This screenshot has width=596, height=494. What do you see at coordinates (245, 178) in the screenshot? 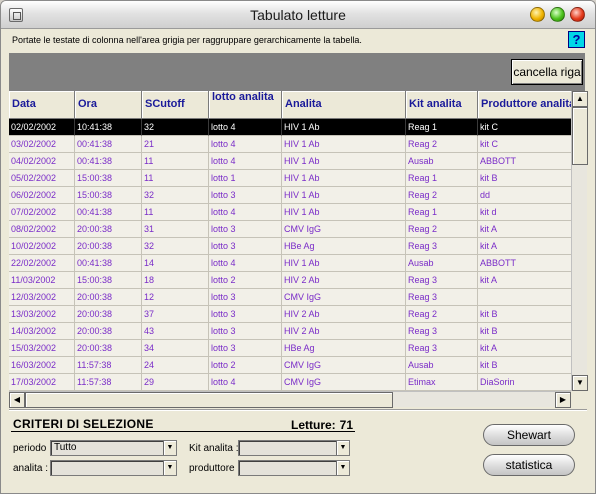
I see `cell-lot: lotto 1` at bounding box center [245, 178].